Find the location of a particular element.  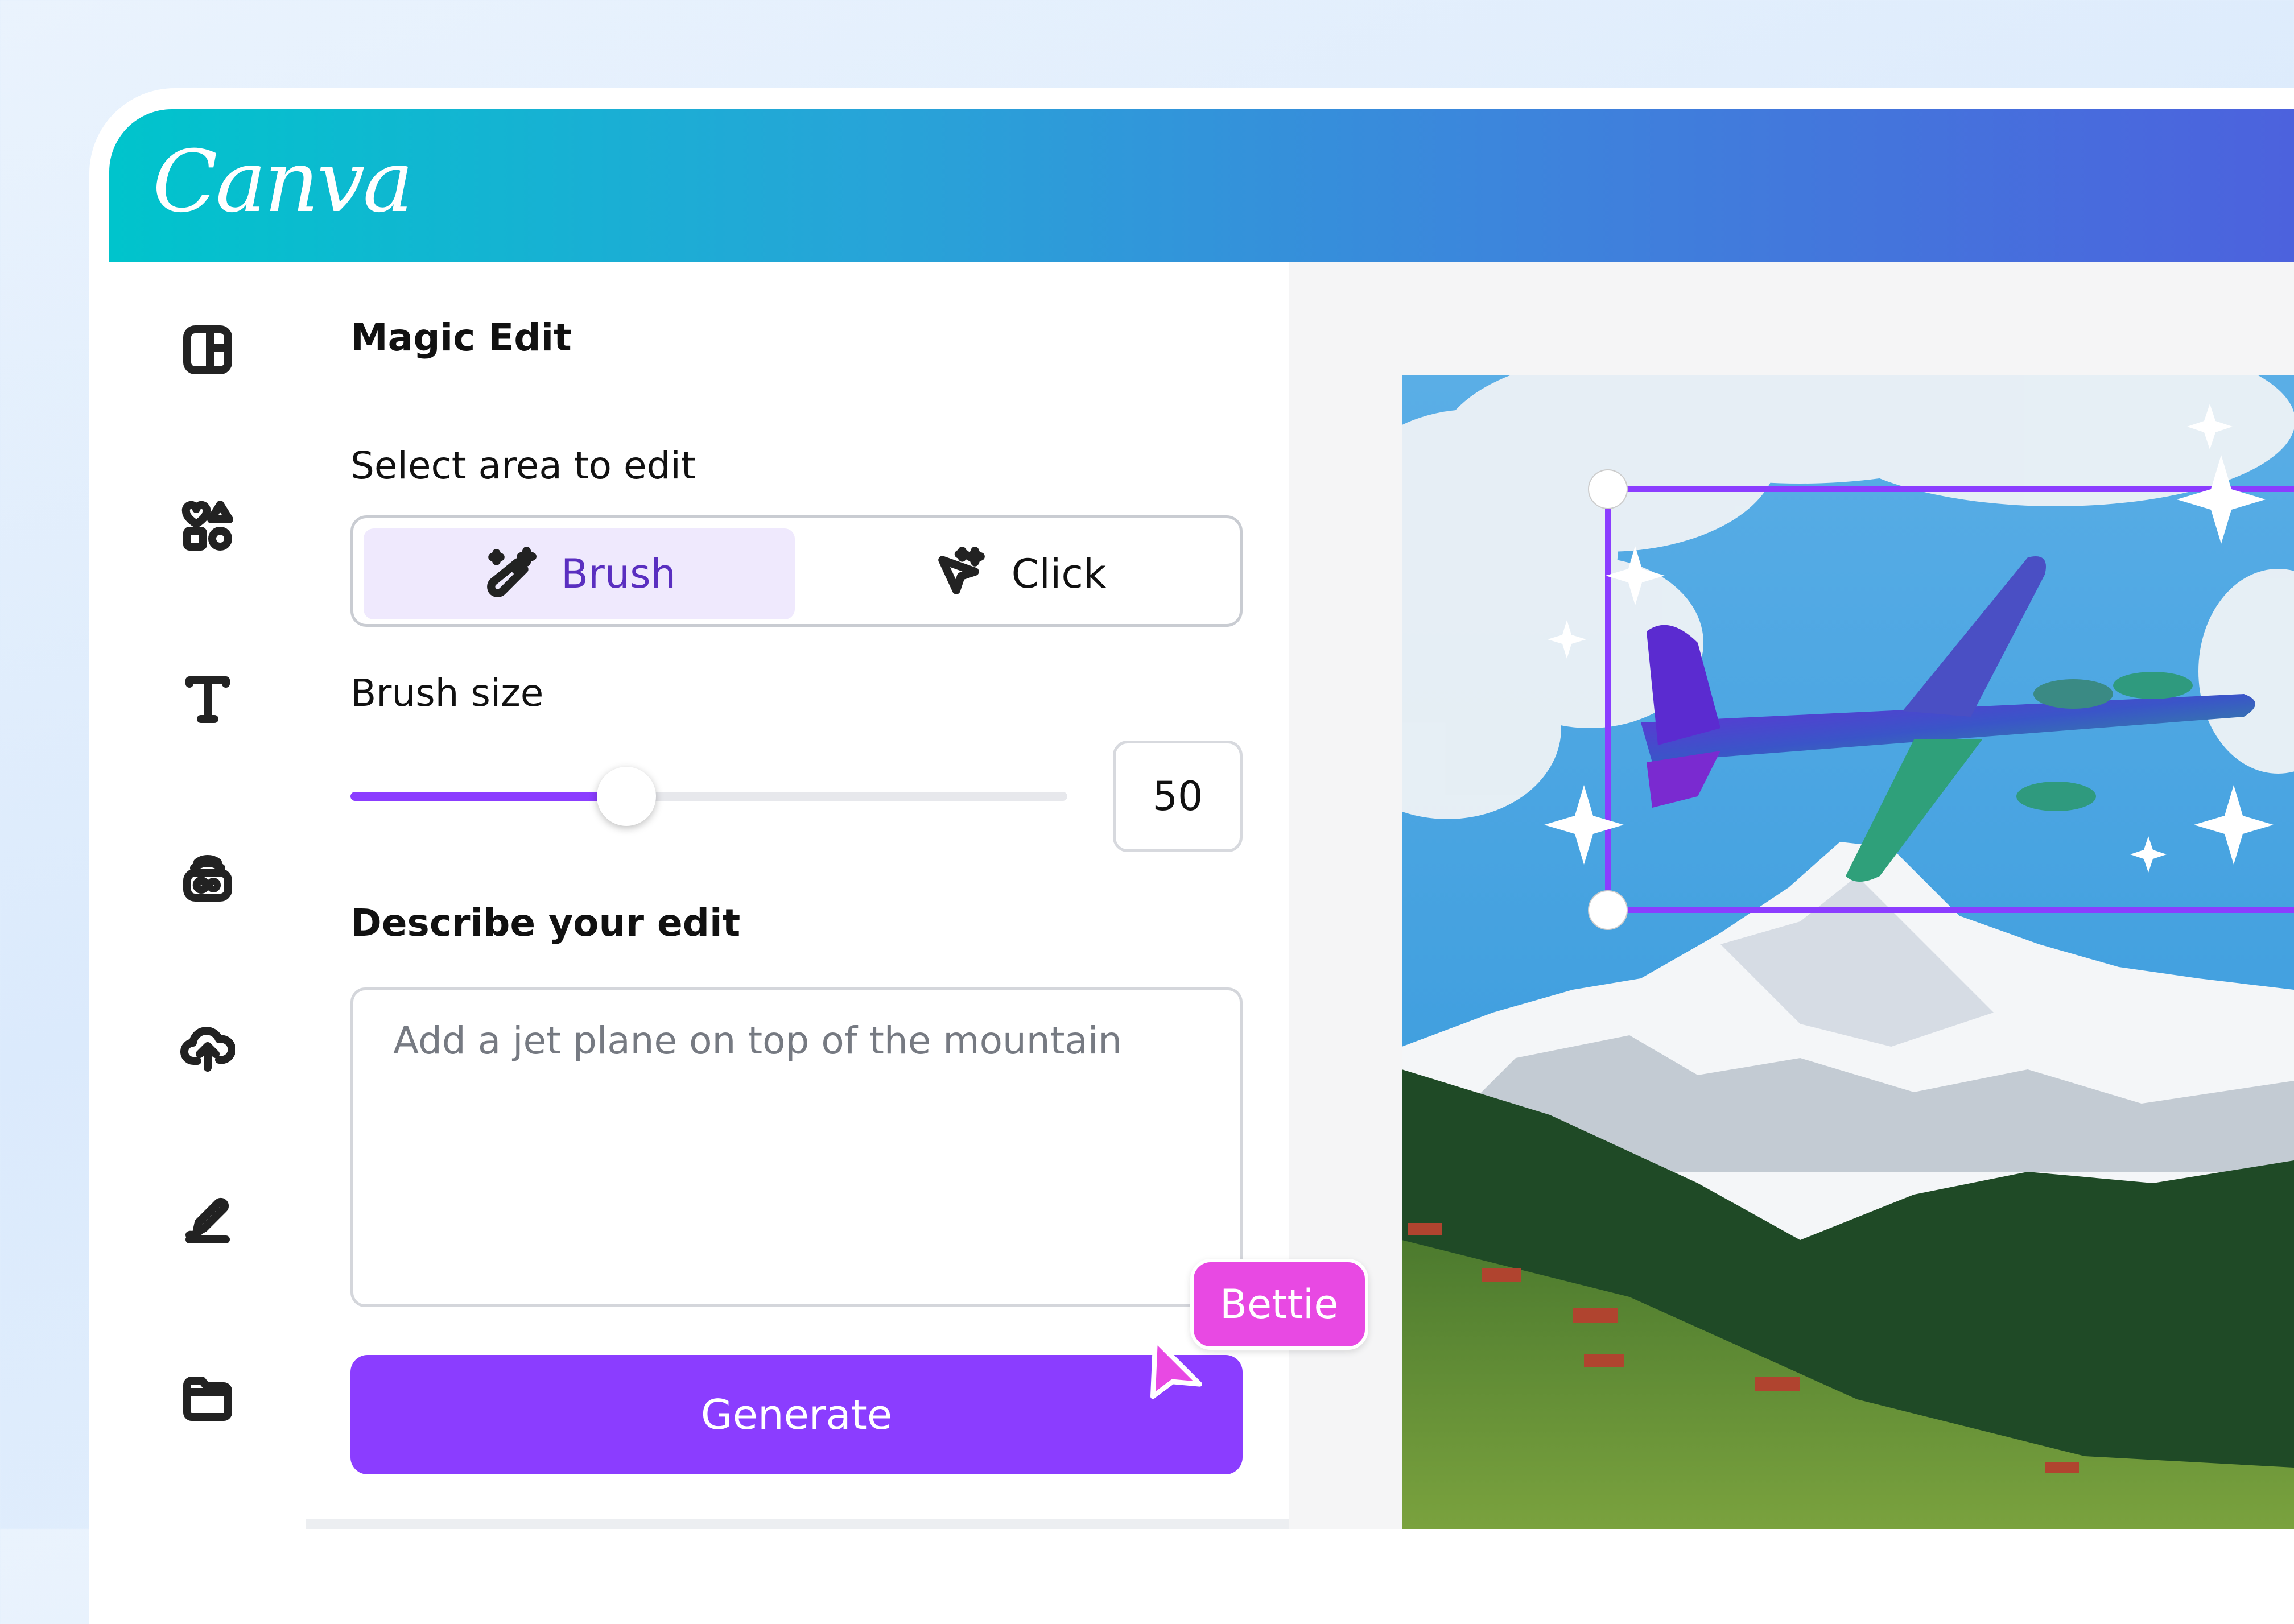

panel-bottom-edge is located at coordinates (797, 1524).